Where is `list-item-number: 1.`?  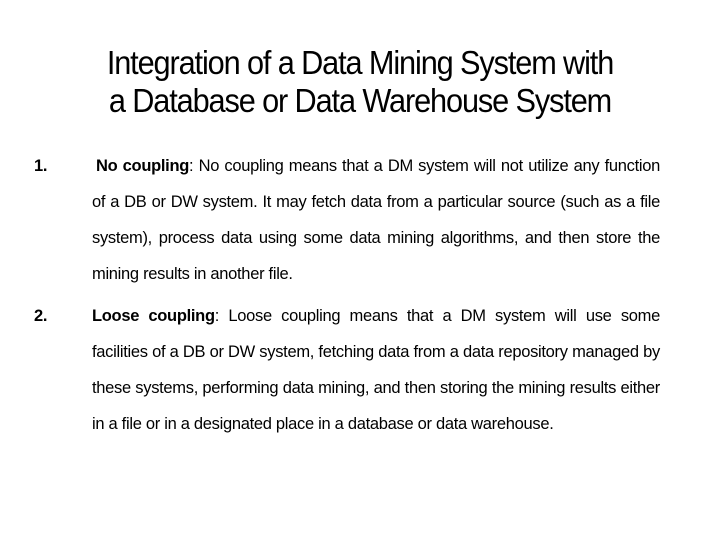
list-item-number: 1. is located at coordinates (41, 166).